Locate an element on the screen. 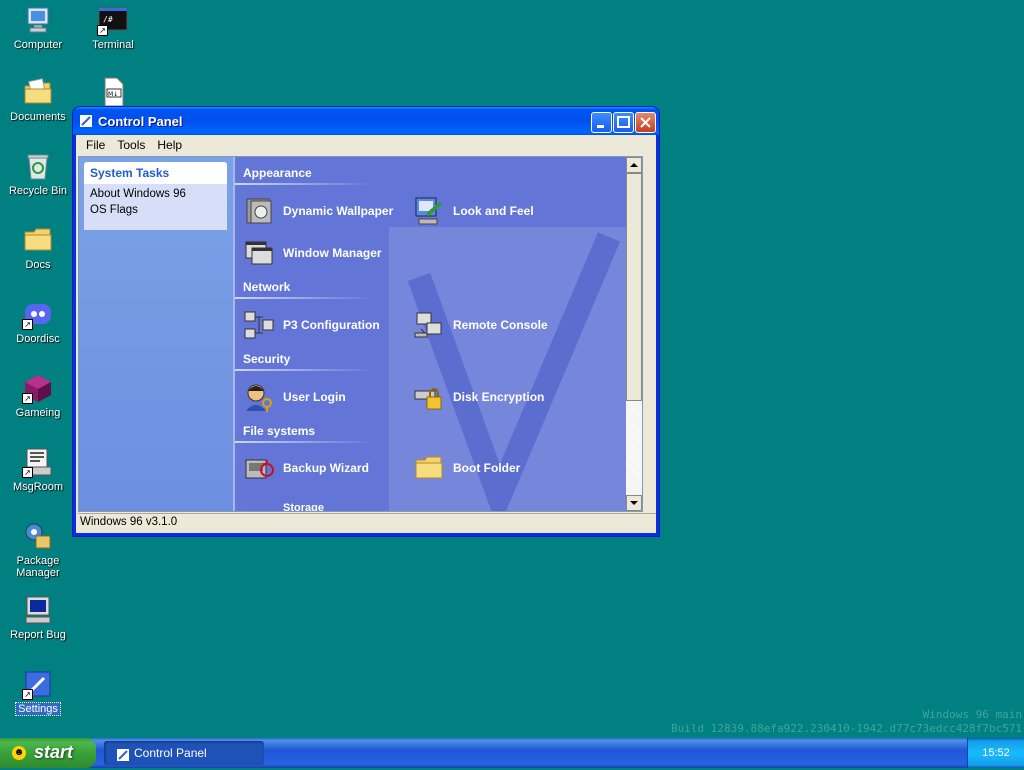 The image size is (1024, 770). scrollbar-thumb is located at coordinates (634, 287).